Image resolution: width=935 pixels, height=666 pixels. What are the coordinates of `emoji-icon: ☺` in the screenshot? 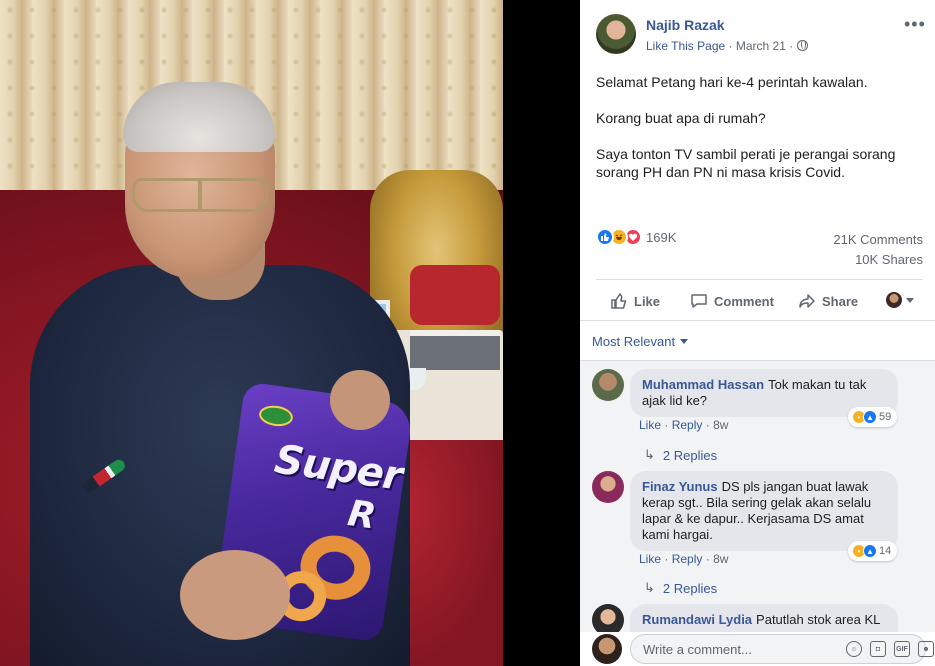 It's located at (854, 649).